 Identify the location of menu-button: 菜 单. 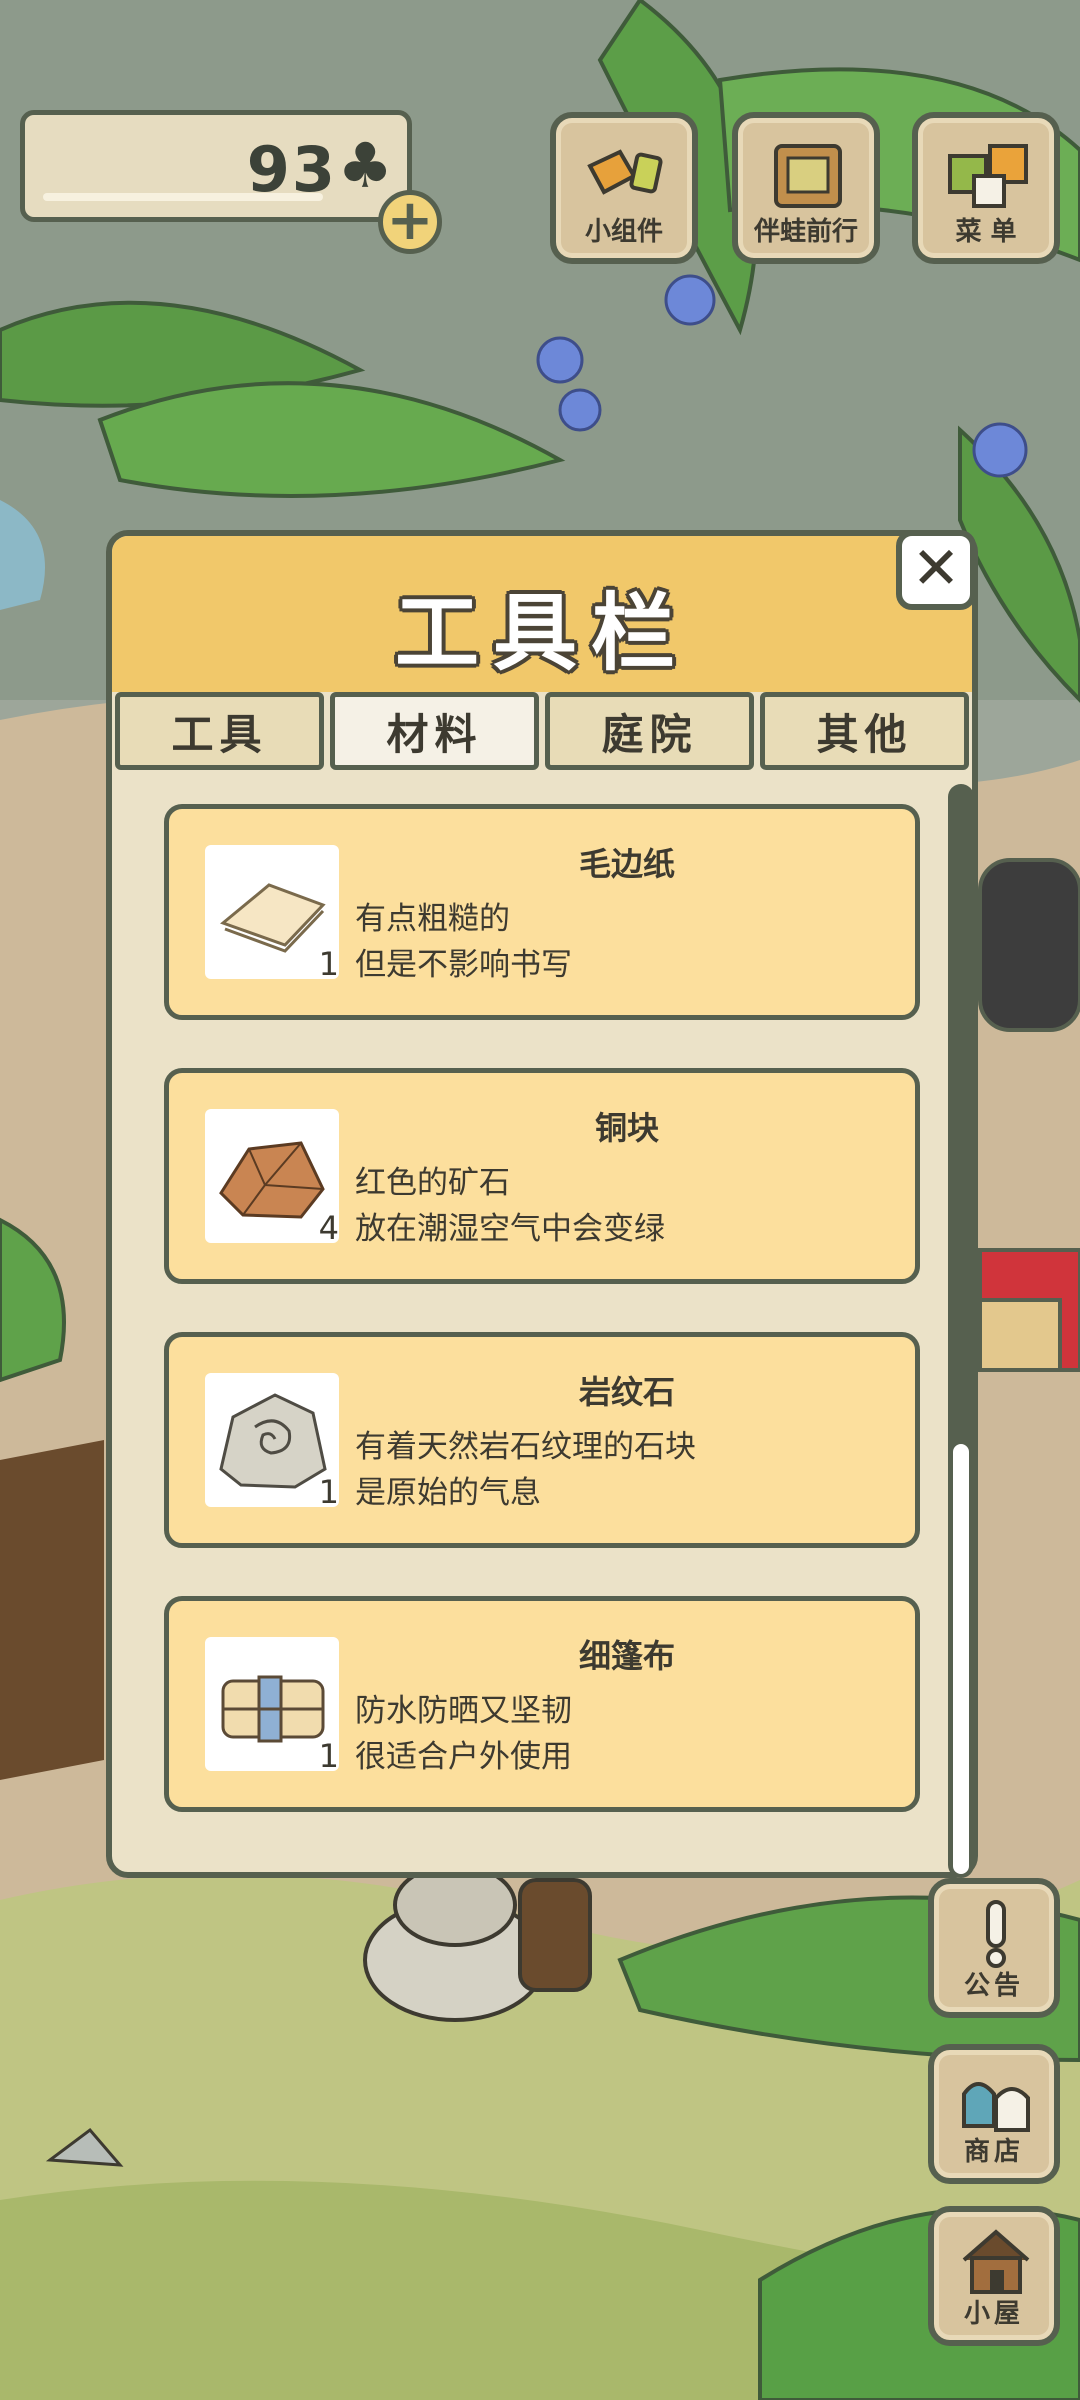
(986, 188).